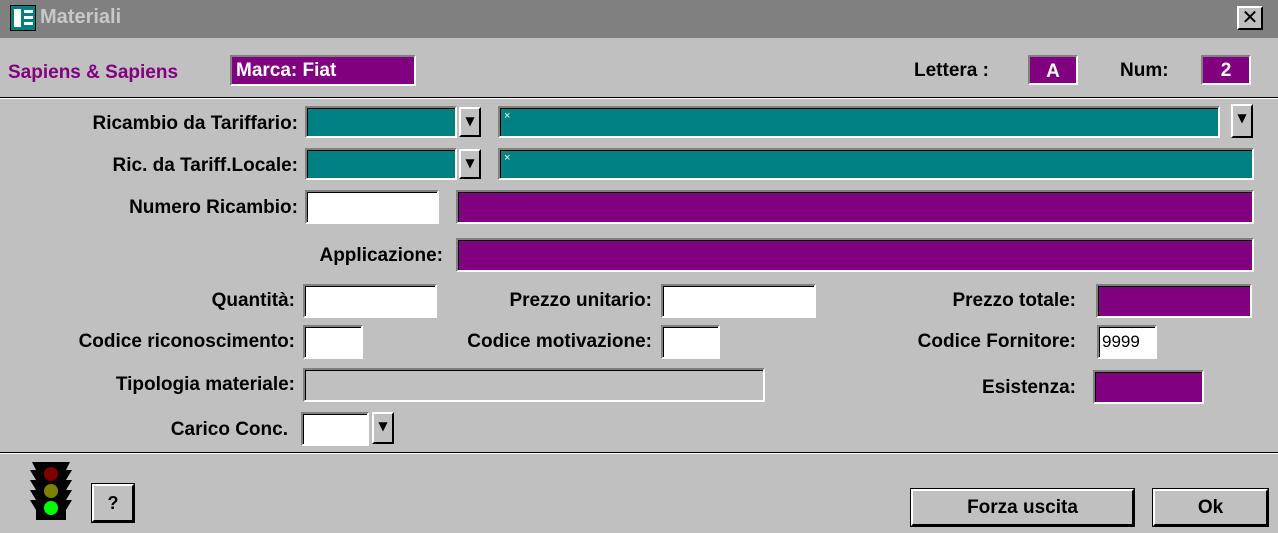  What do you see at coordinates (559, 341) in the screenshot?
I see `codice-motivazione-label: Codice motivazione:` at bounding box center [559, 341].